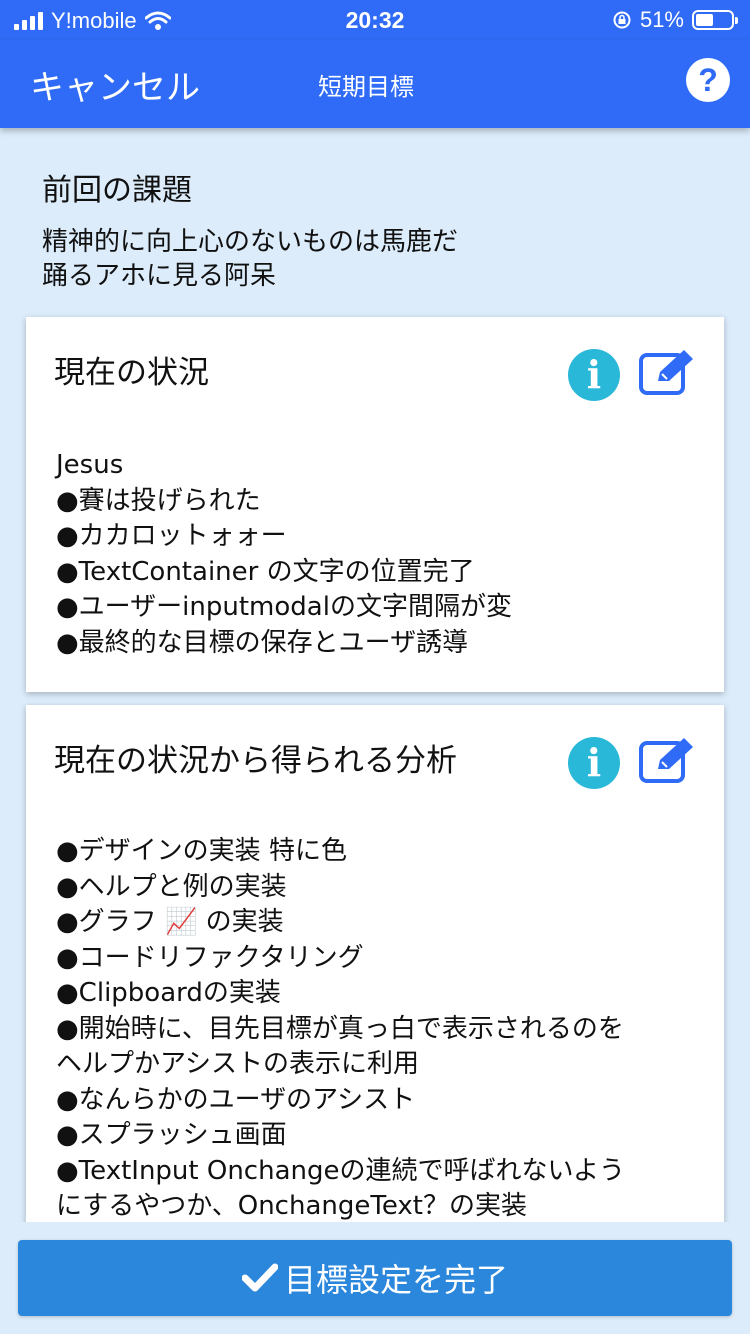  I want to click on nav-bar: キャンセル 短期目標 ?, so click(375, 84).